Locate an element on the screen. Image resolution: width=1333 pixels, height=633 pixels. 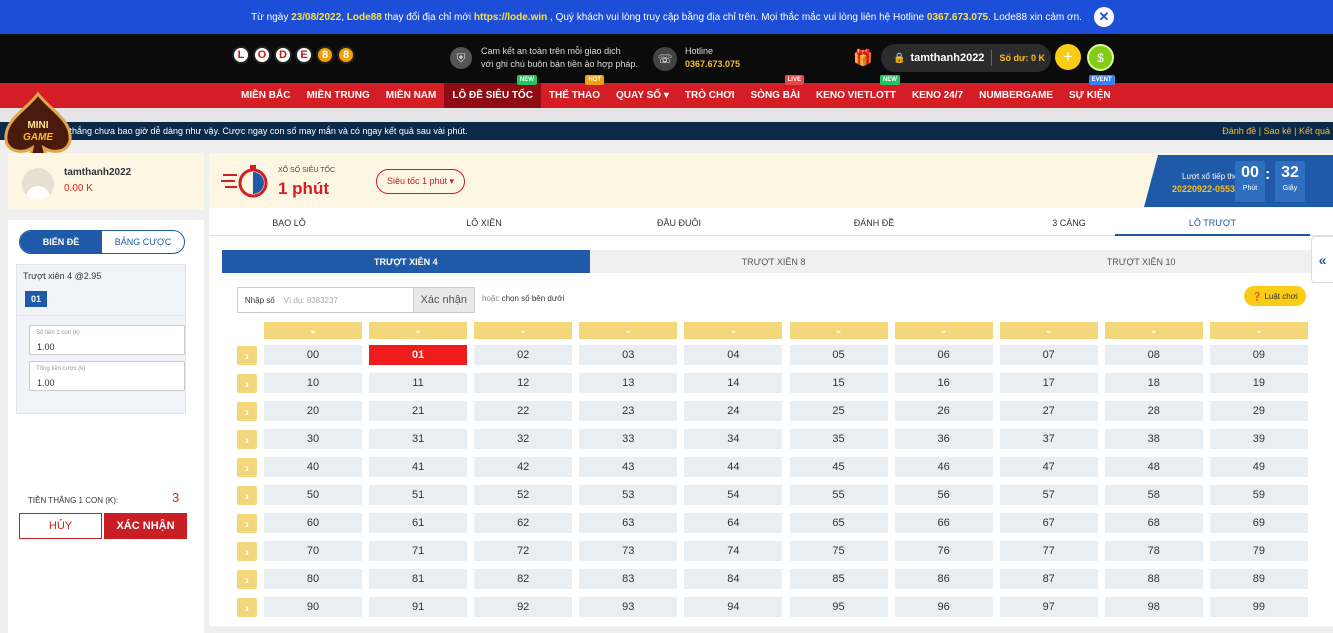
nav-item: KENO 24/7 is located at coordinates (937, 95).